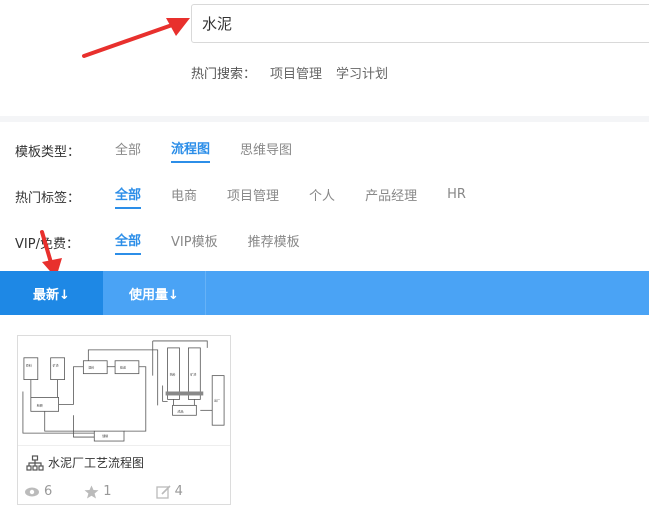  I want to click on vip-option-all: 全部, so click(128, 242).